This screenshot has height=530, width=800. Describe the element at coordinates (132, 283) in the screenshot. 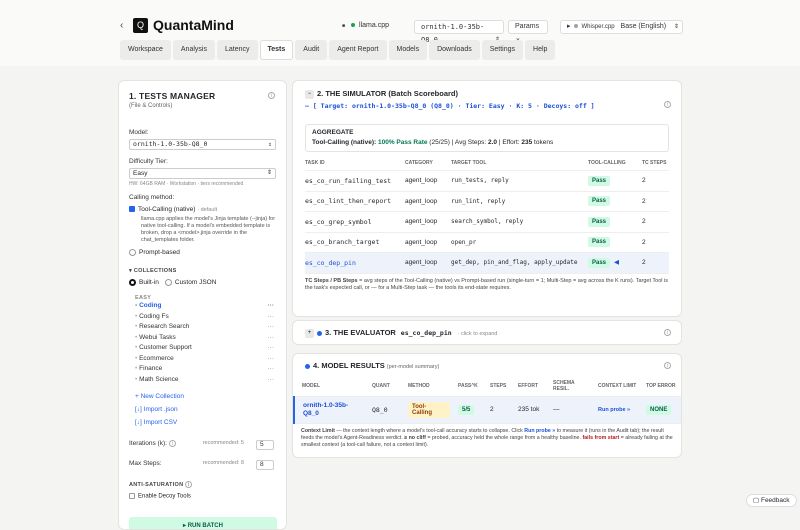

I see `builtin-radio` at that location.